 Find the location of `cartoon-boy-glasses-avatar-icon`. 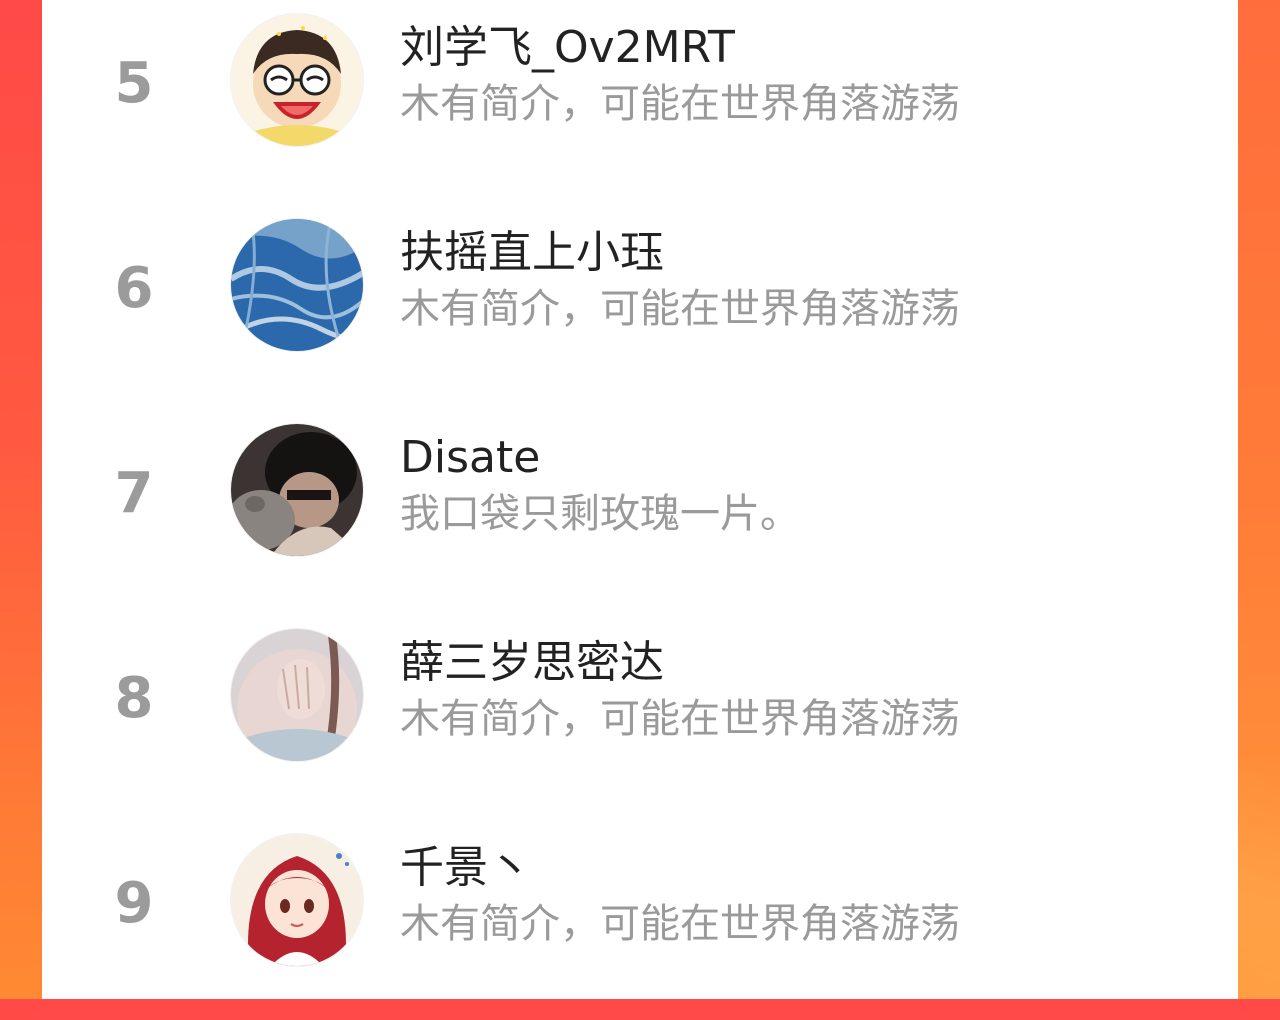

cartoon-boy-glasses-avatar-icon is located at coordinates (297, 80).